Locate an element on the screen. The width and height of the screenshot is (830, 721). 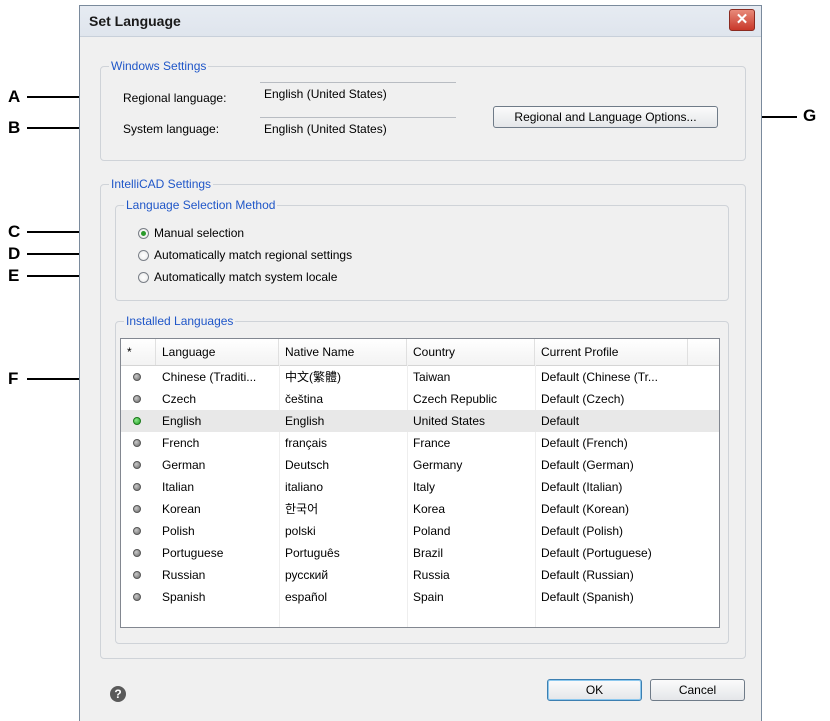
callout-g: G is located at coordinates (810, 115).